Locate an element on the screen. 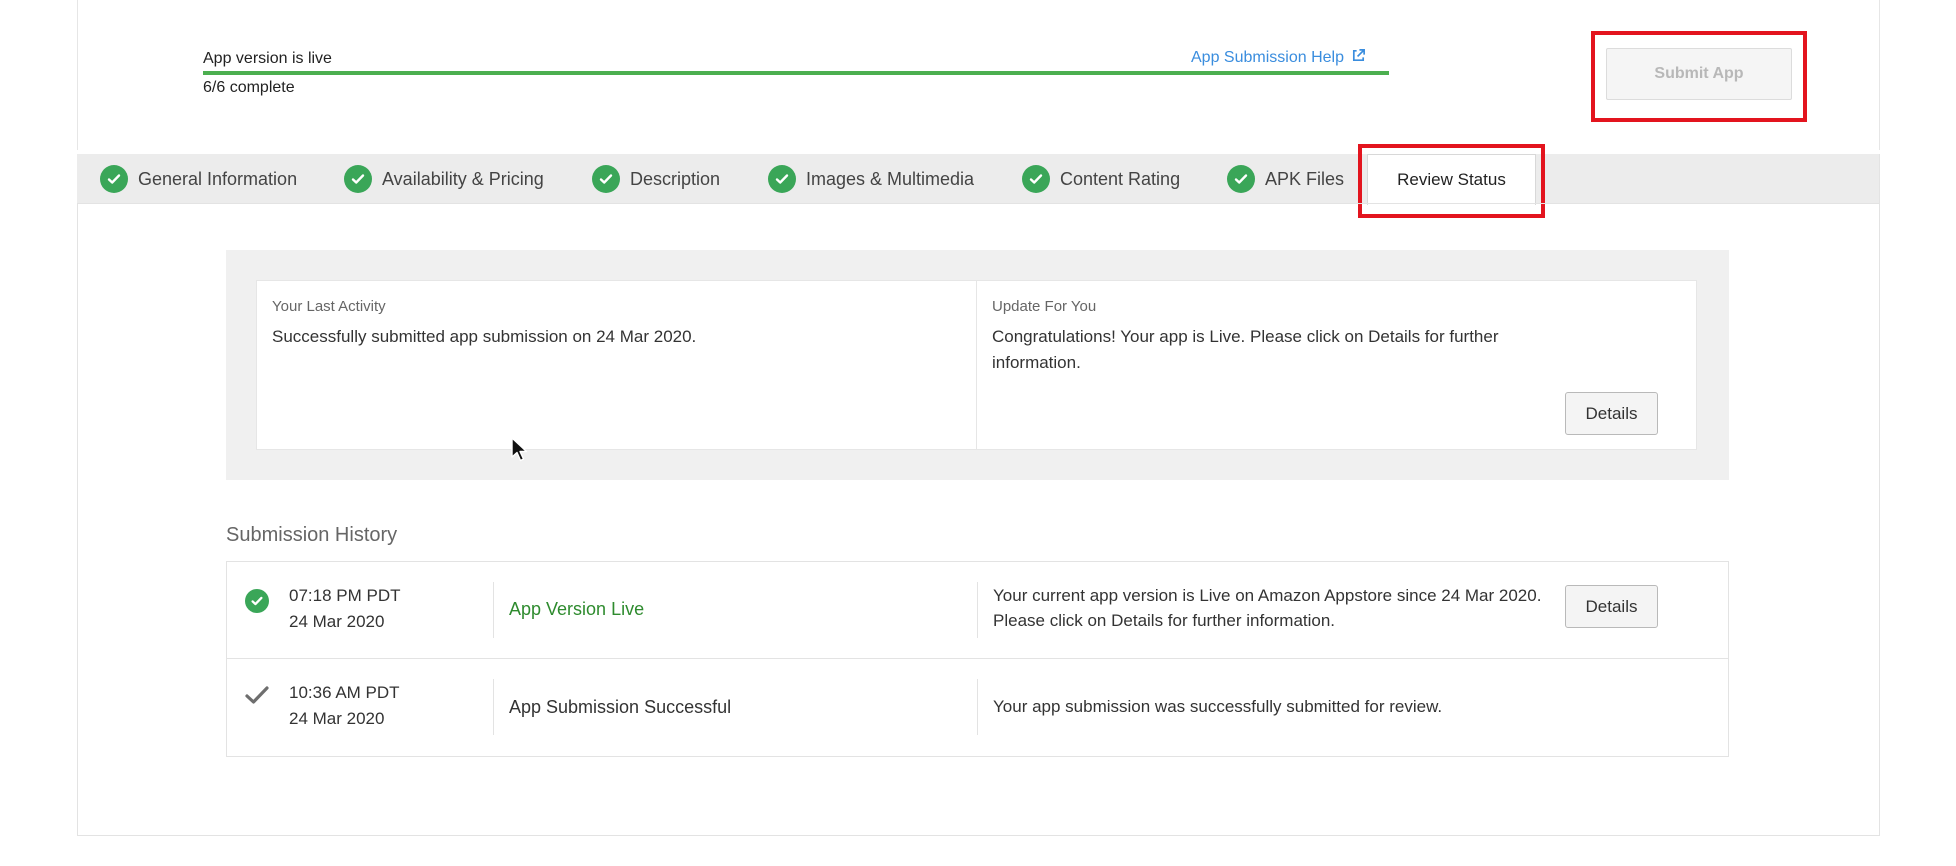 This screenshot has width=1956, height=866. help-link-label: App Submission Help is located at coordinates (1267, 57).